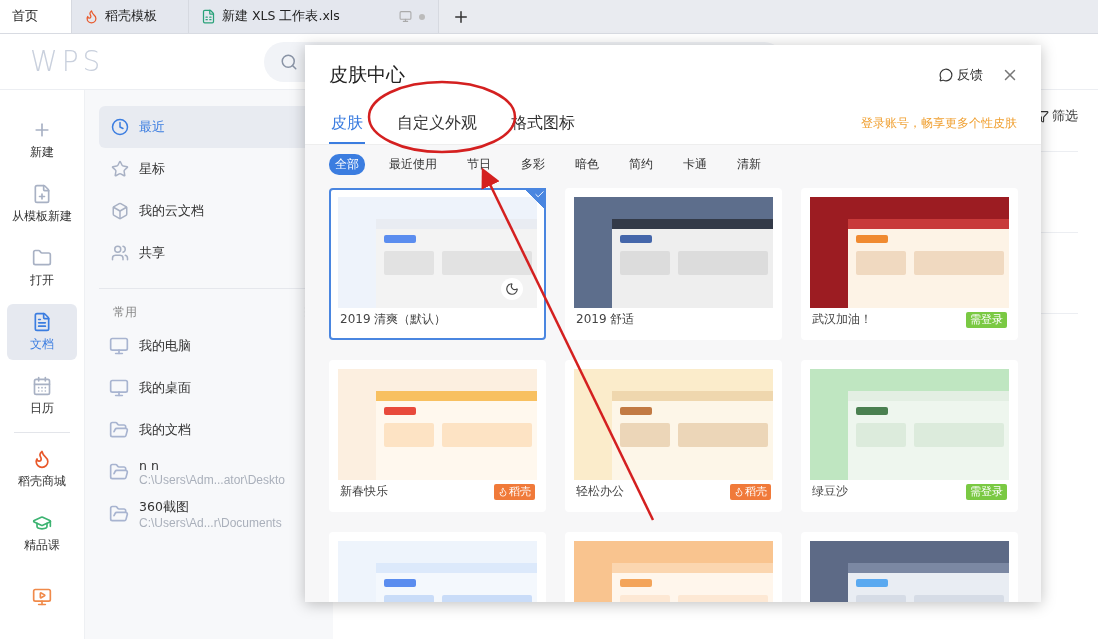 This screenshot has width=1098, height=639. Describe the element at coordinates (119, 388) in the screenshot. I see `desktop-shortcut-icon` at that location.